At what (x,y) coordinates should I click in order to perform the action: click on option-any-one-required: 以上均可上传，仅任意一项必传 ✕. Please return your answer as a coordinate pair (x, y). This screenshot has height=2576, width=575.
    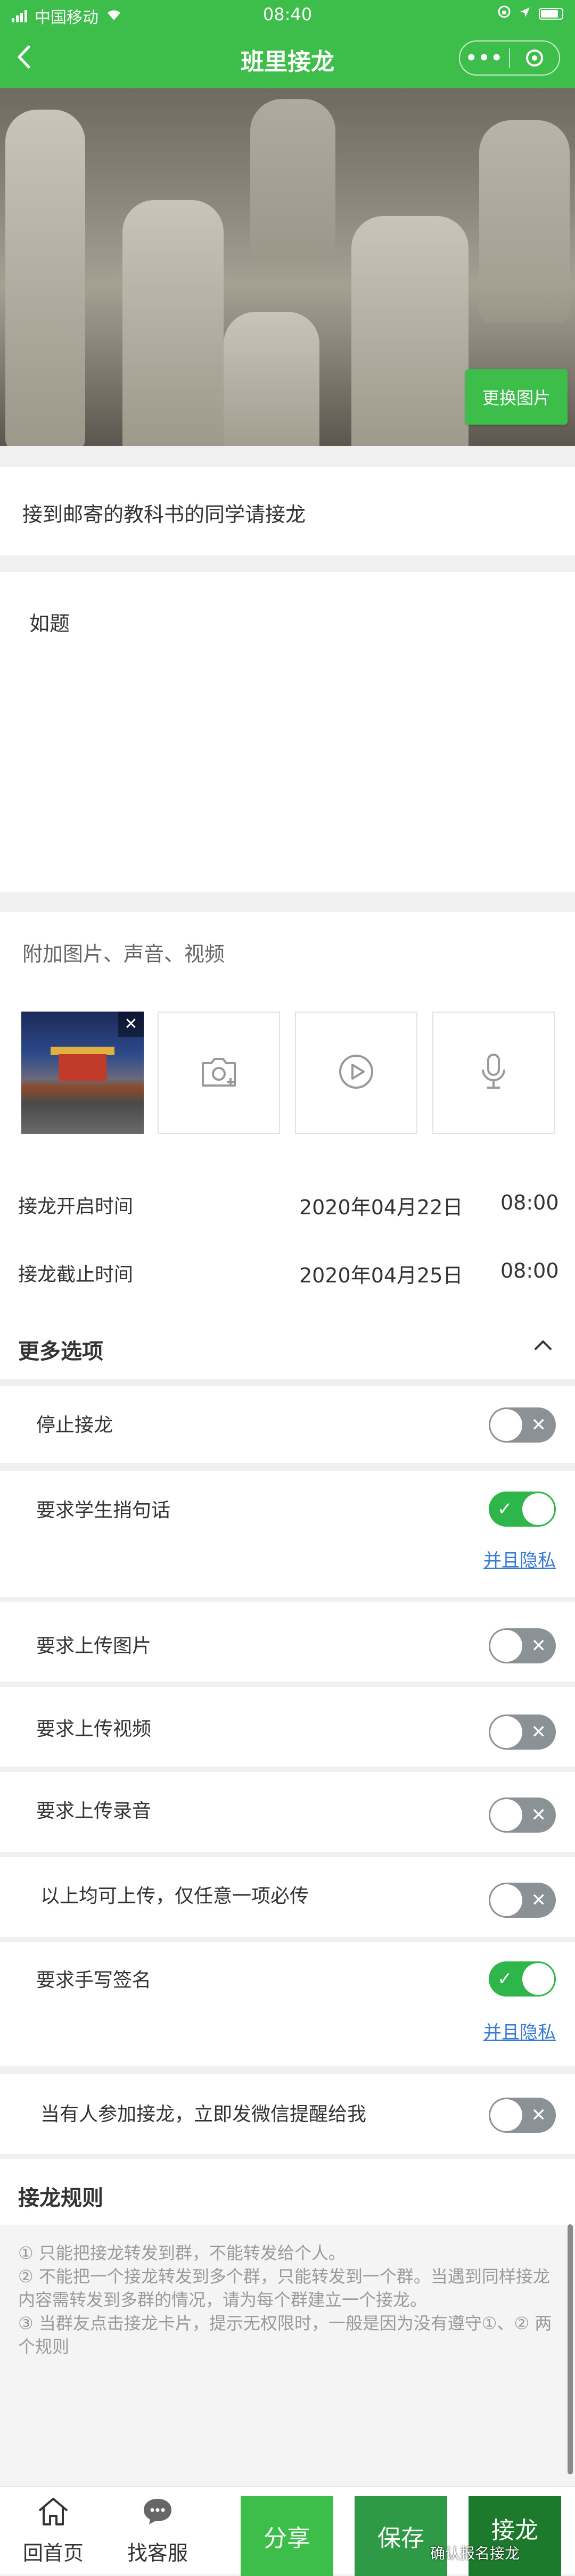
    Looking at the image, I should click on (287, 1897).